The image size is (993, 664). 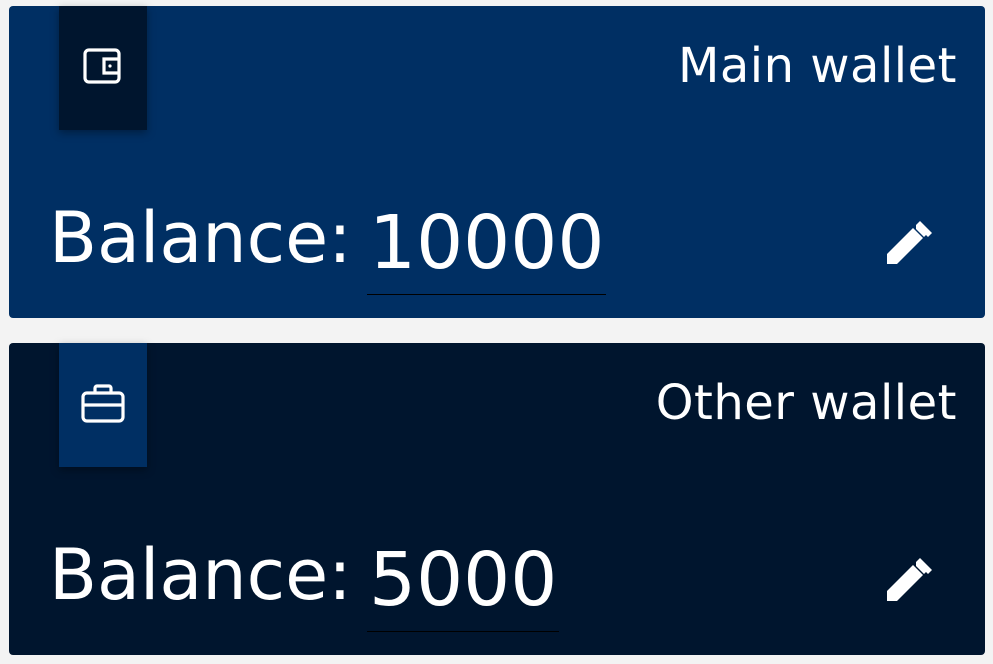 I want to click on wallet-name: Other wallet, so click(x=806, y=403).